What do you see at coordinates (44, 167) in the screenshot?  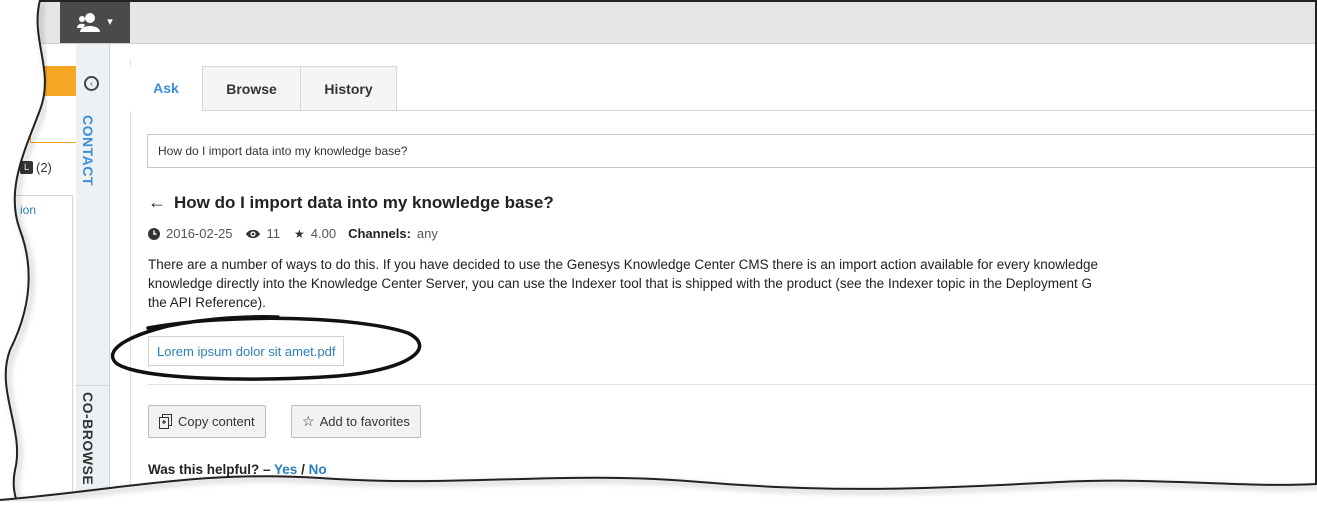 I see `badge-count: (2)` at bounding box center [44, 167].